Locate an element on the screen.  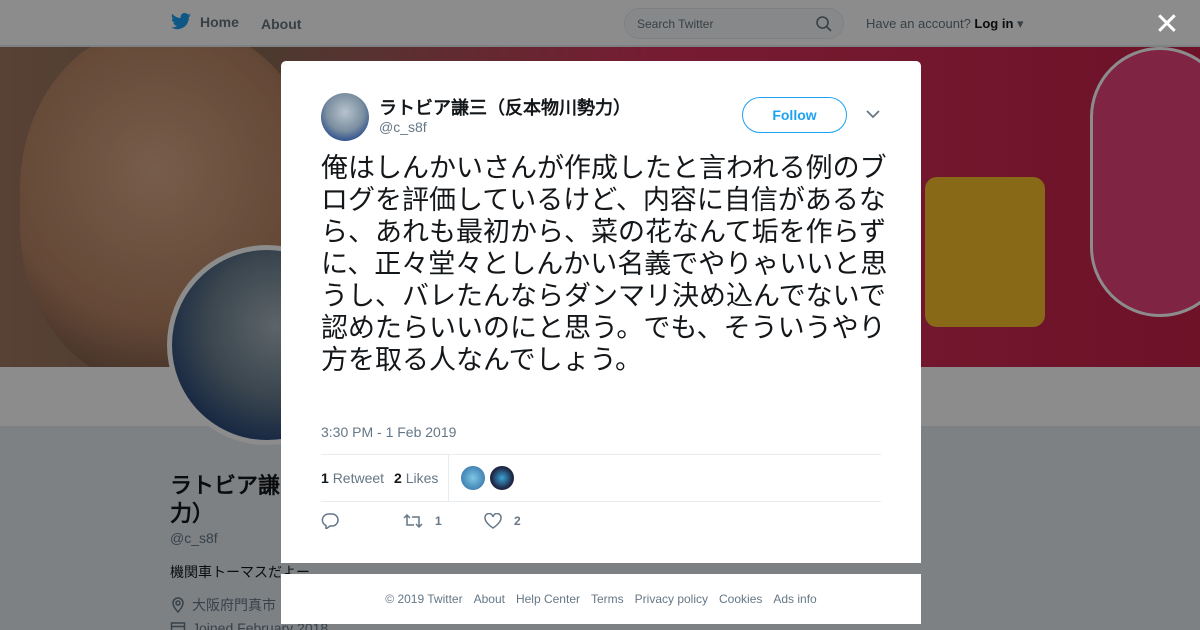
footer-copyright: © 2019 Twitter is located at coordinates (424, 599).